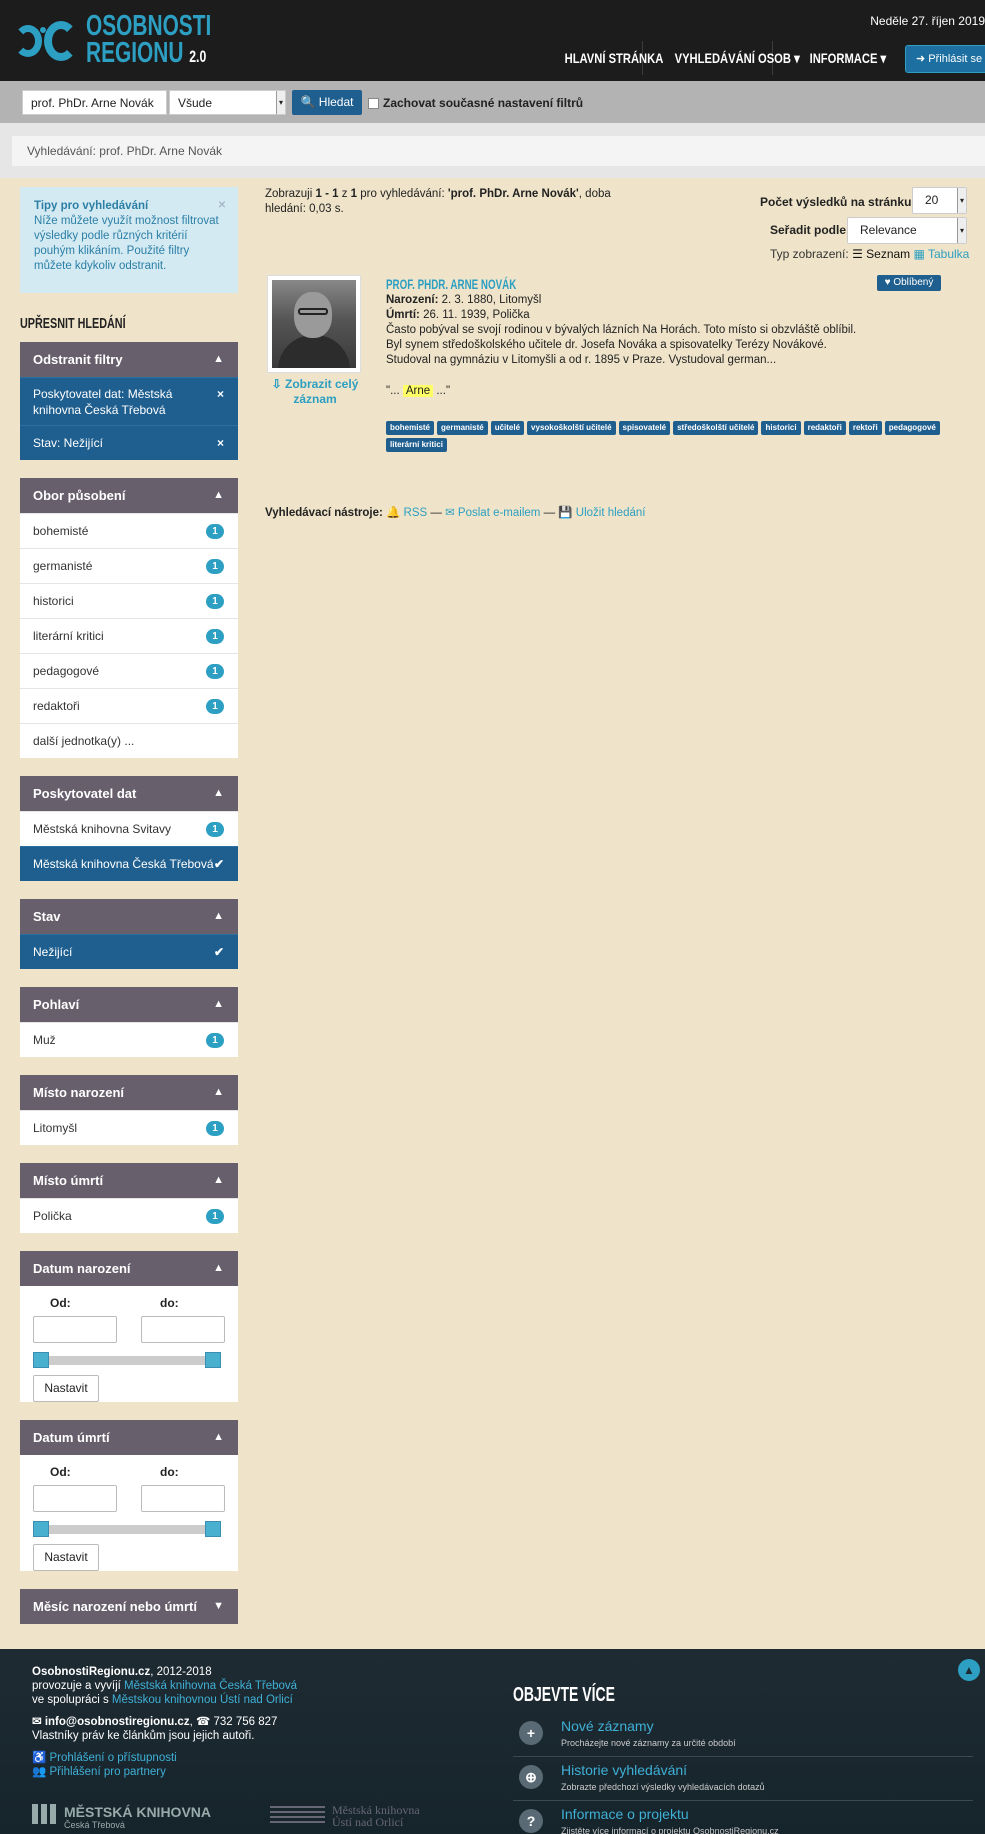  What do you see at coordinates (129, 793) in the screenshot?
I see `panel-header-provider: Poskytovatel dat ▲` at bounding box center [129, 793].